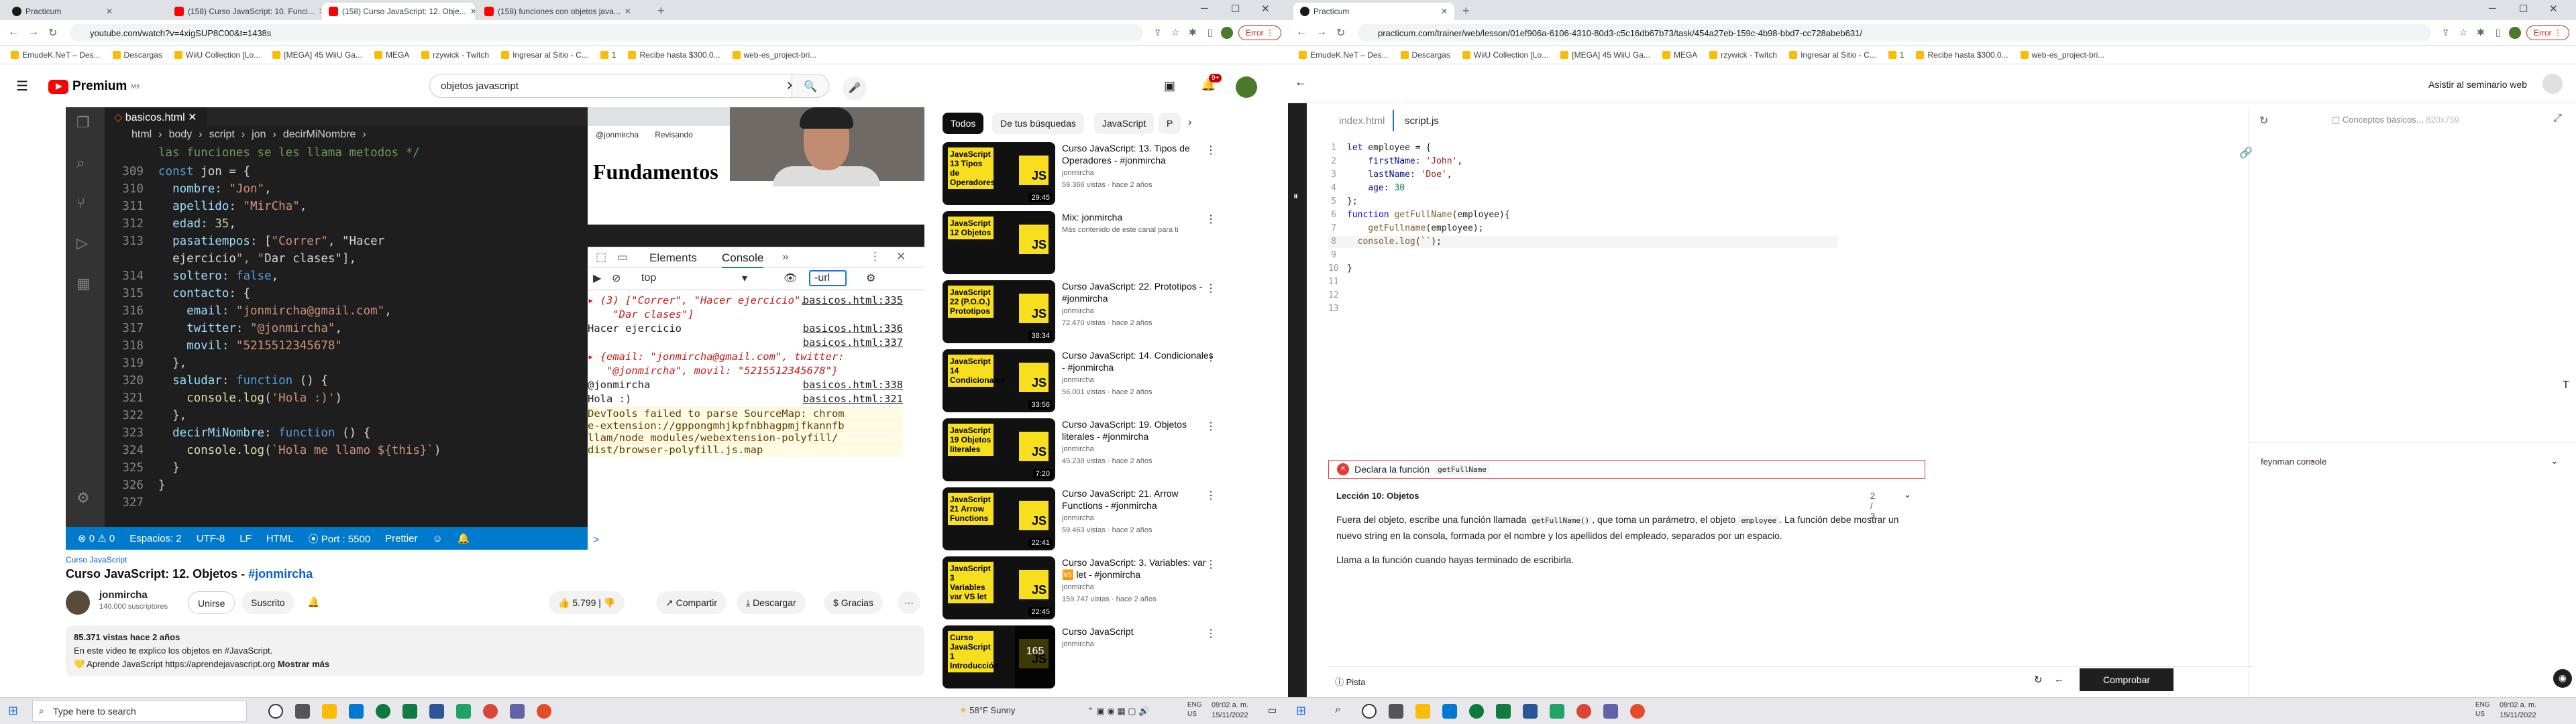 This screenshot has width=2576, height=724. I want to click on tray-icons: ⌃ ▣ ◉ ▦ ▢ 🔊, so click(1118, 711).